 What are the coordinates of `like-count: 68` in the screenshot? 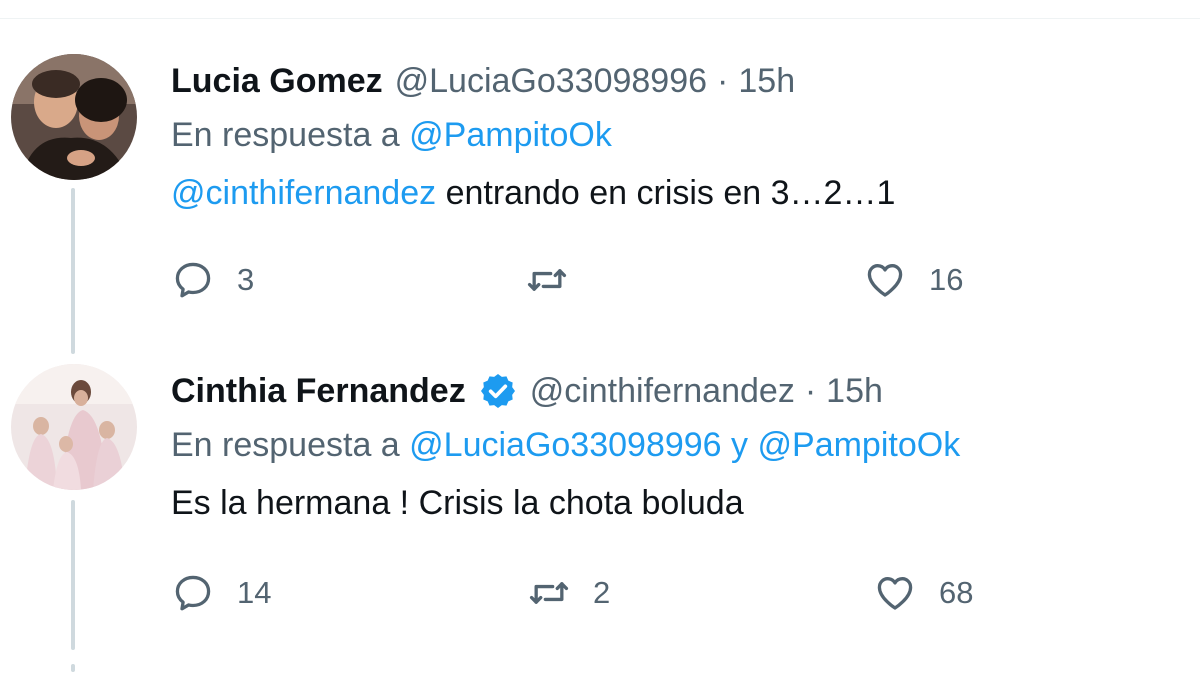 It's located at (956, 592).